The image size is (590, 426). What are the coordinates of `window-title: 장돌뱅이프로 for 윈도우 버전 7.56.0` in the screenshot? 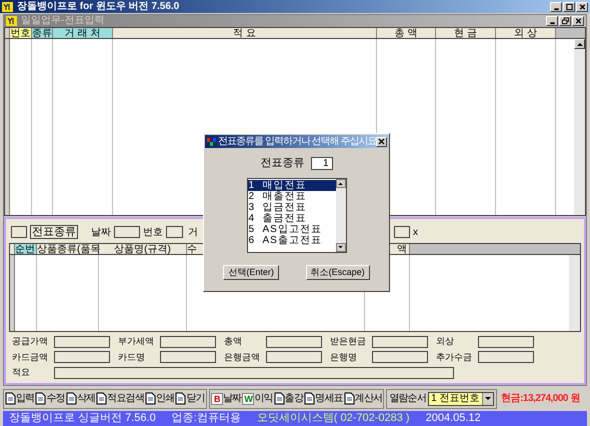 It's located at (98, 7).